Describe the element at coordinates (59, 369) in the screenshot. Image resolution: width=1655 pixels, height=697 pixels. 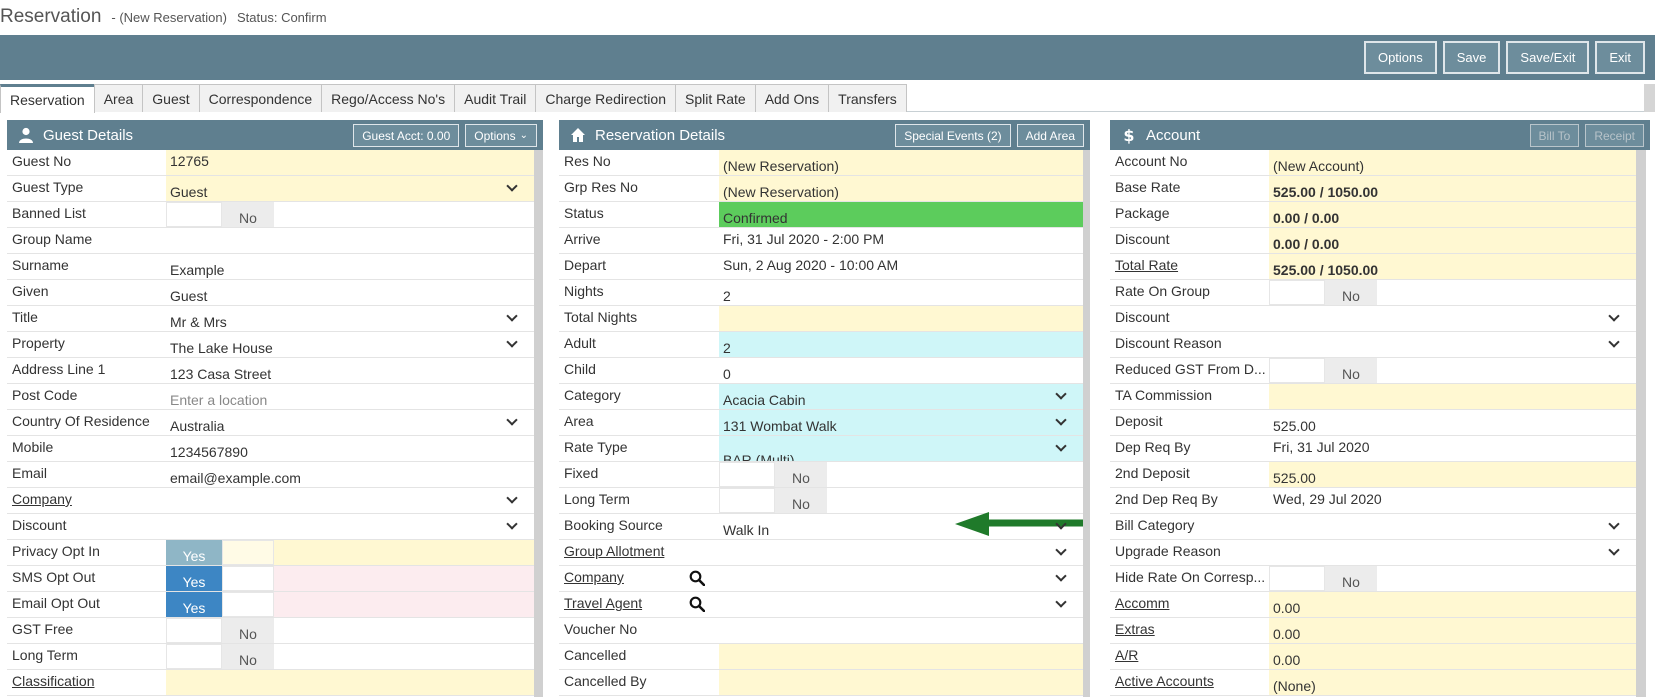
I see `address-line1-label: Address Line 1` at that location.